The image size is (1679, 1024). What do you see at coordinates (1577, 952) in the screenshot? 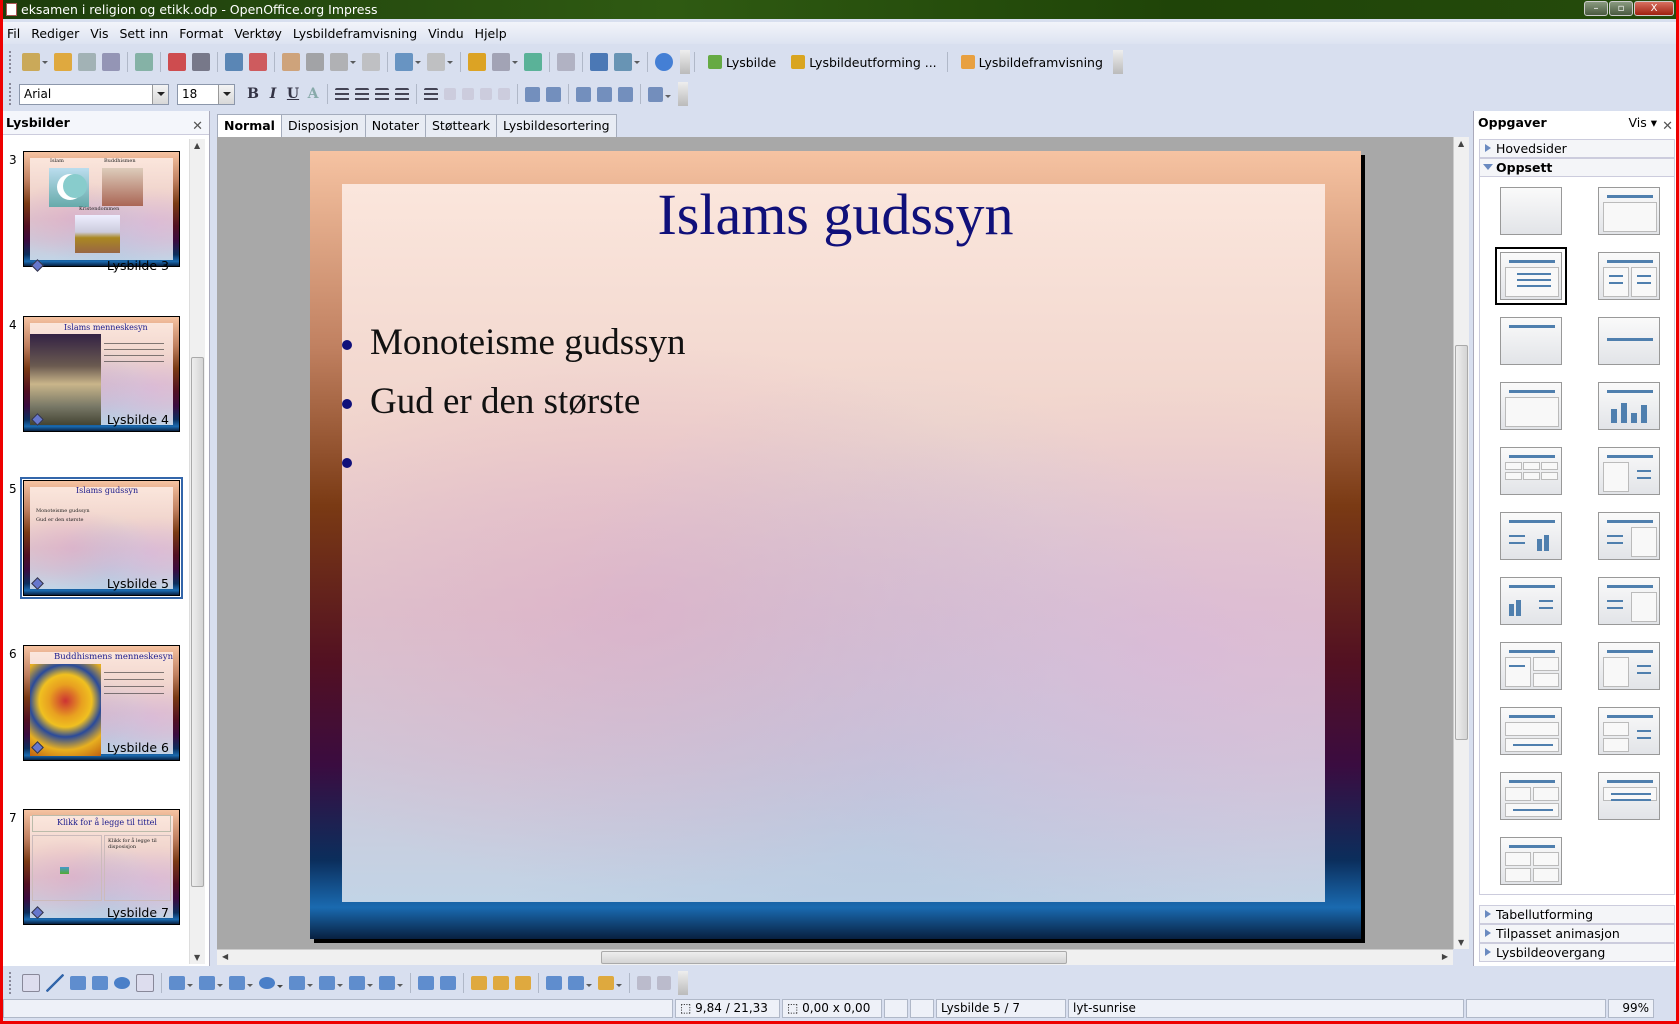
I see `section-slide-transition: Lysbildeovergang` at bounding box center [1577, 952].